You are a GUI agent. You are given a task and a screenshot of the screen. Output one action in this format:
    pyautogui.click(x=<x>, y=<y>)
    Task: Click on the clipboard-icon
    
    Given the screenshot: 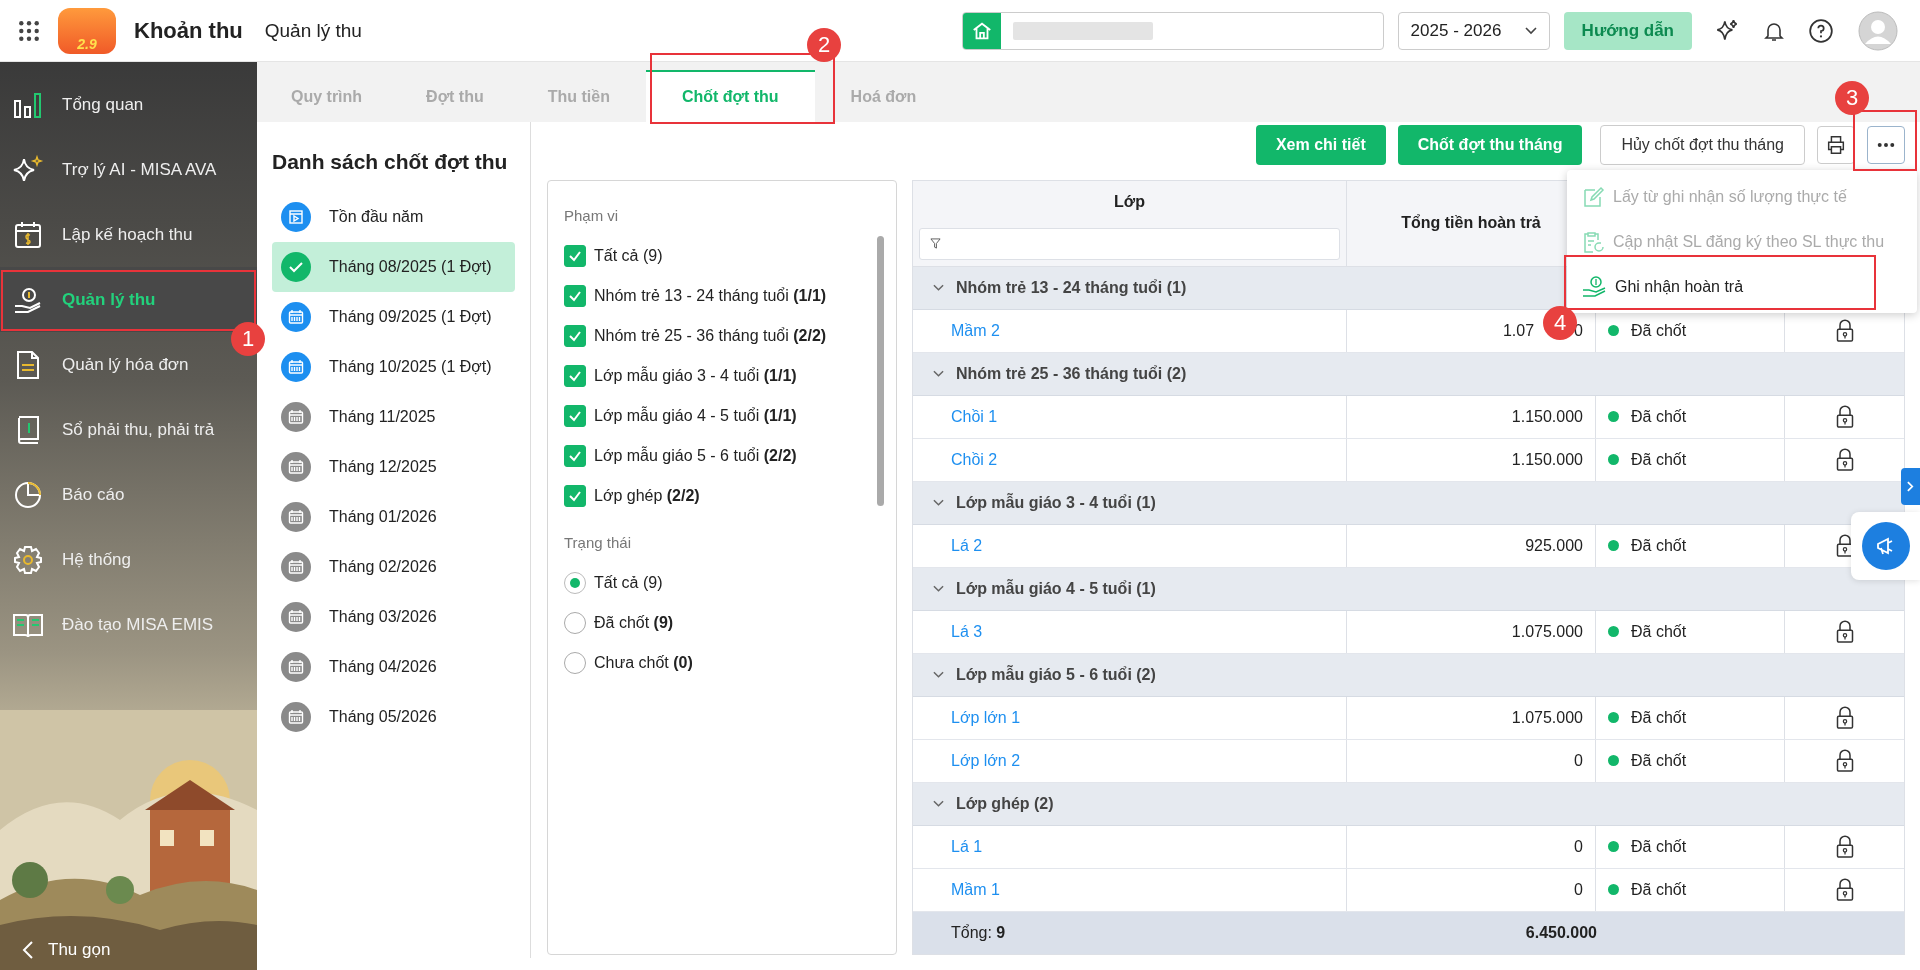 What is the action you would take?
    pyautogui.click(x=1593, y=241)
    